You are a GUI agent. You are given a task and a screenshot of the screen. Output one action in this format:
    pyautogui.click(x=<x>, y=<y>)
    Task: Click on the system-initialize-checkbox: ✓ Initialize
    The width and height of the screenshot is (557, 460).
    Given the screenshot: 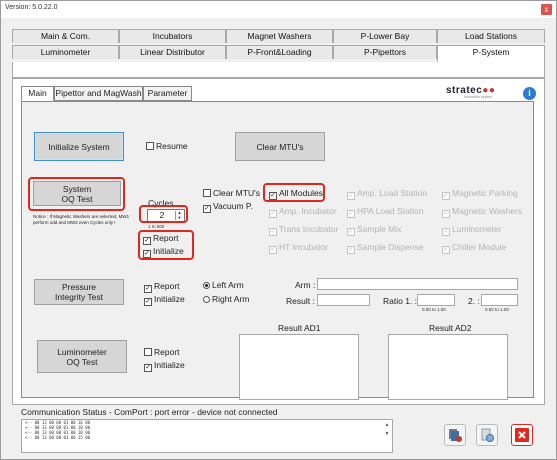 What is the action you would take?
    pyautogui.click(x=163, y=252)
    